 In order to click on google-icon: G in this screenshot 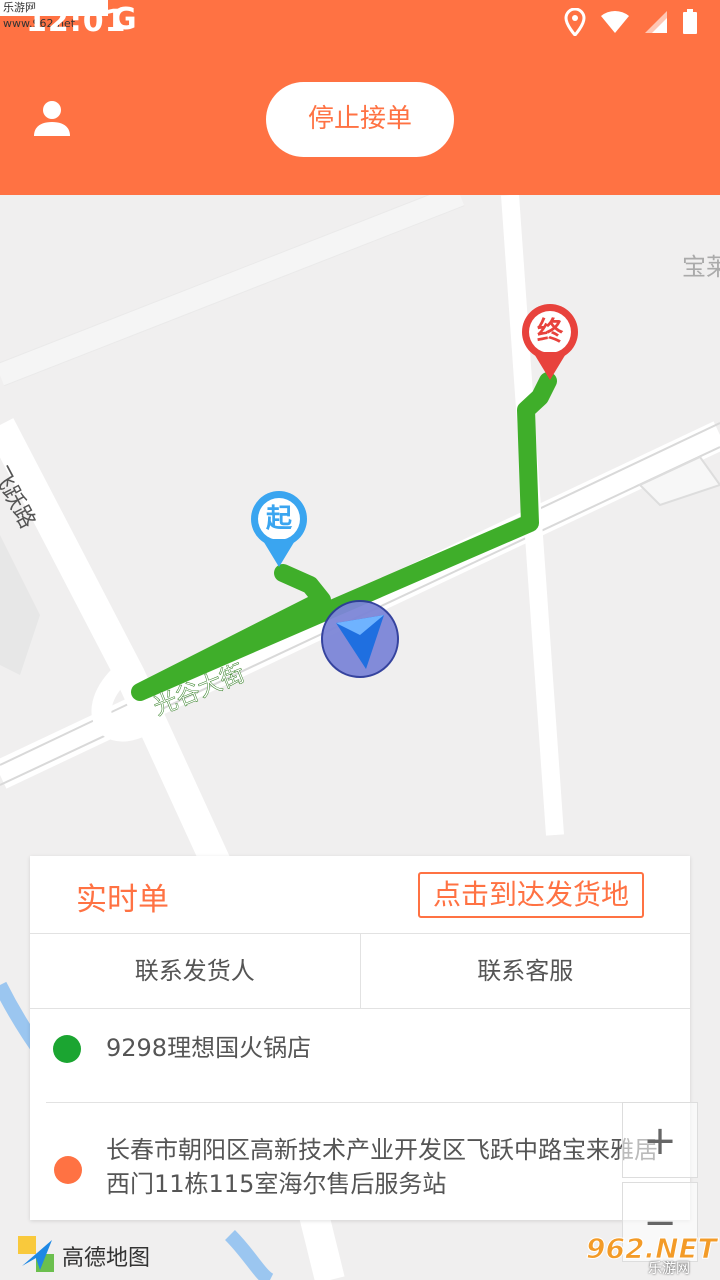, I will do `click(124, 19)`.